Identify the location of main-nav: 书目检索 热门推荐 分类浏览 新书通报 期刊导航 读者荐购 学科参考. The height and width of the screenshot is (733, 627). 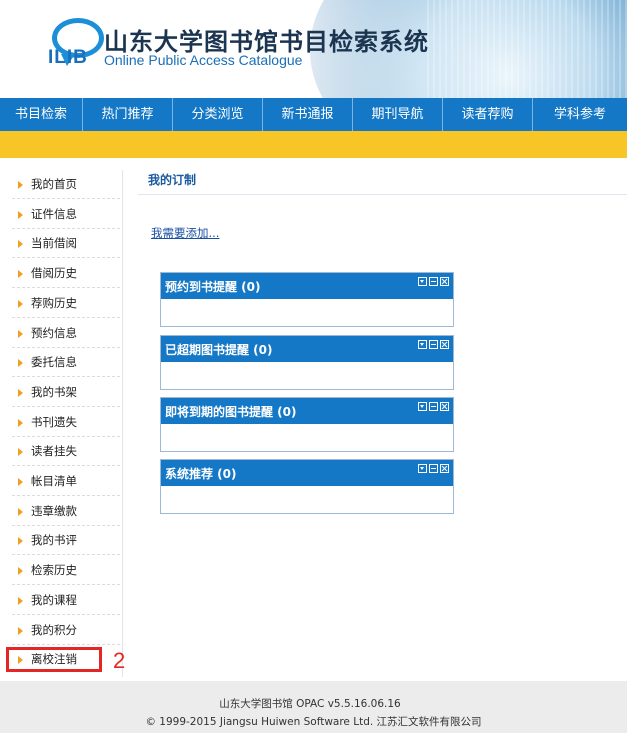
(313, 114).